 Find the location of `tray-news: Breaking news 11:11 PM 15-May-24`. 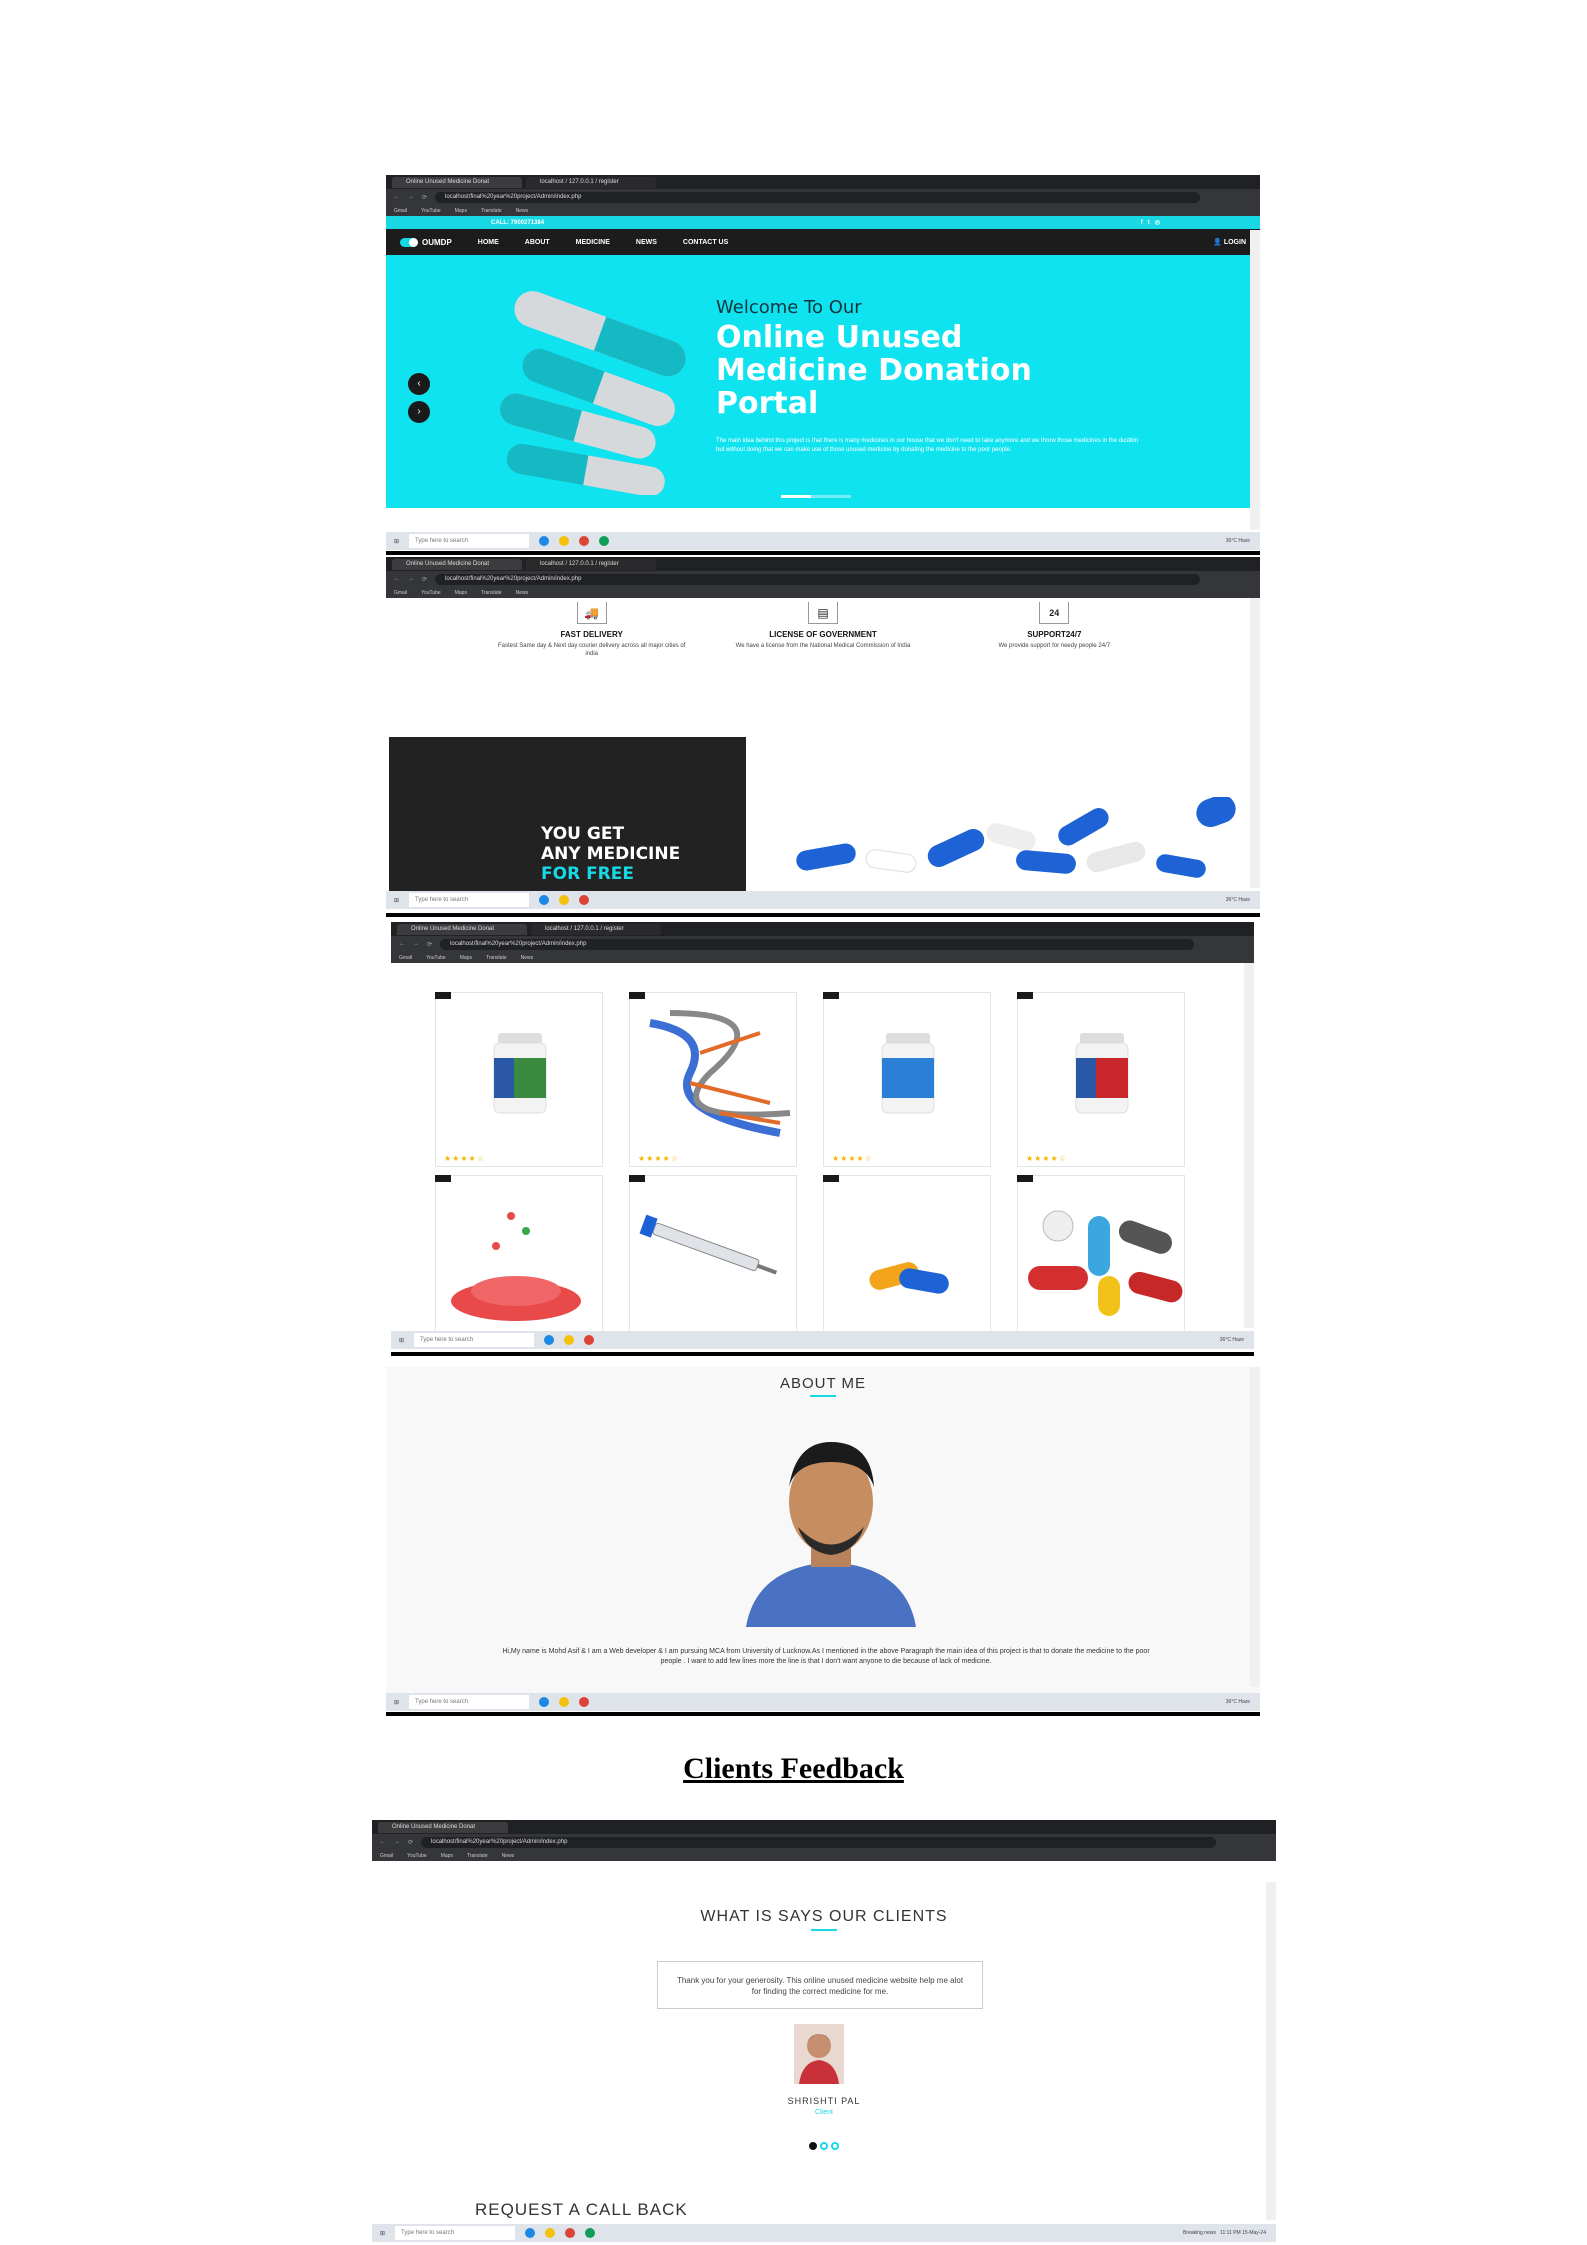

tray-news: Breaking news 11:11 PM 15-May-24 is located at coordinates (1229, 2233).